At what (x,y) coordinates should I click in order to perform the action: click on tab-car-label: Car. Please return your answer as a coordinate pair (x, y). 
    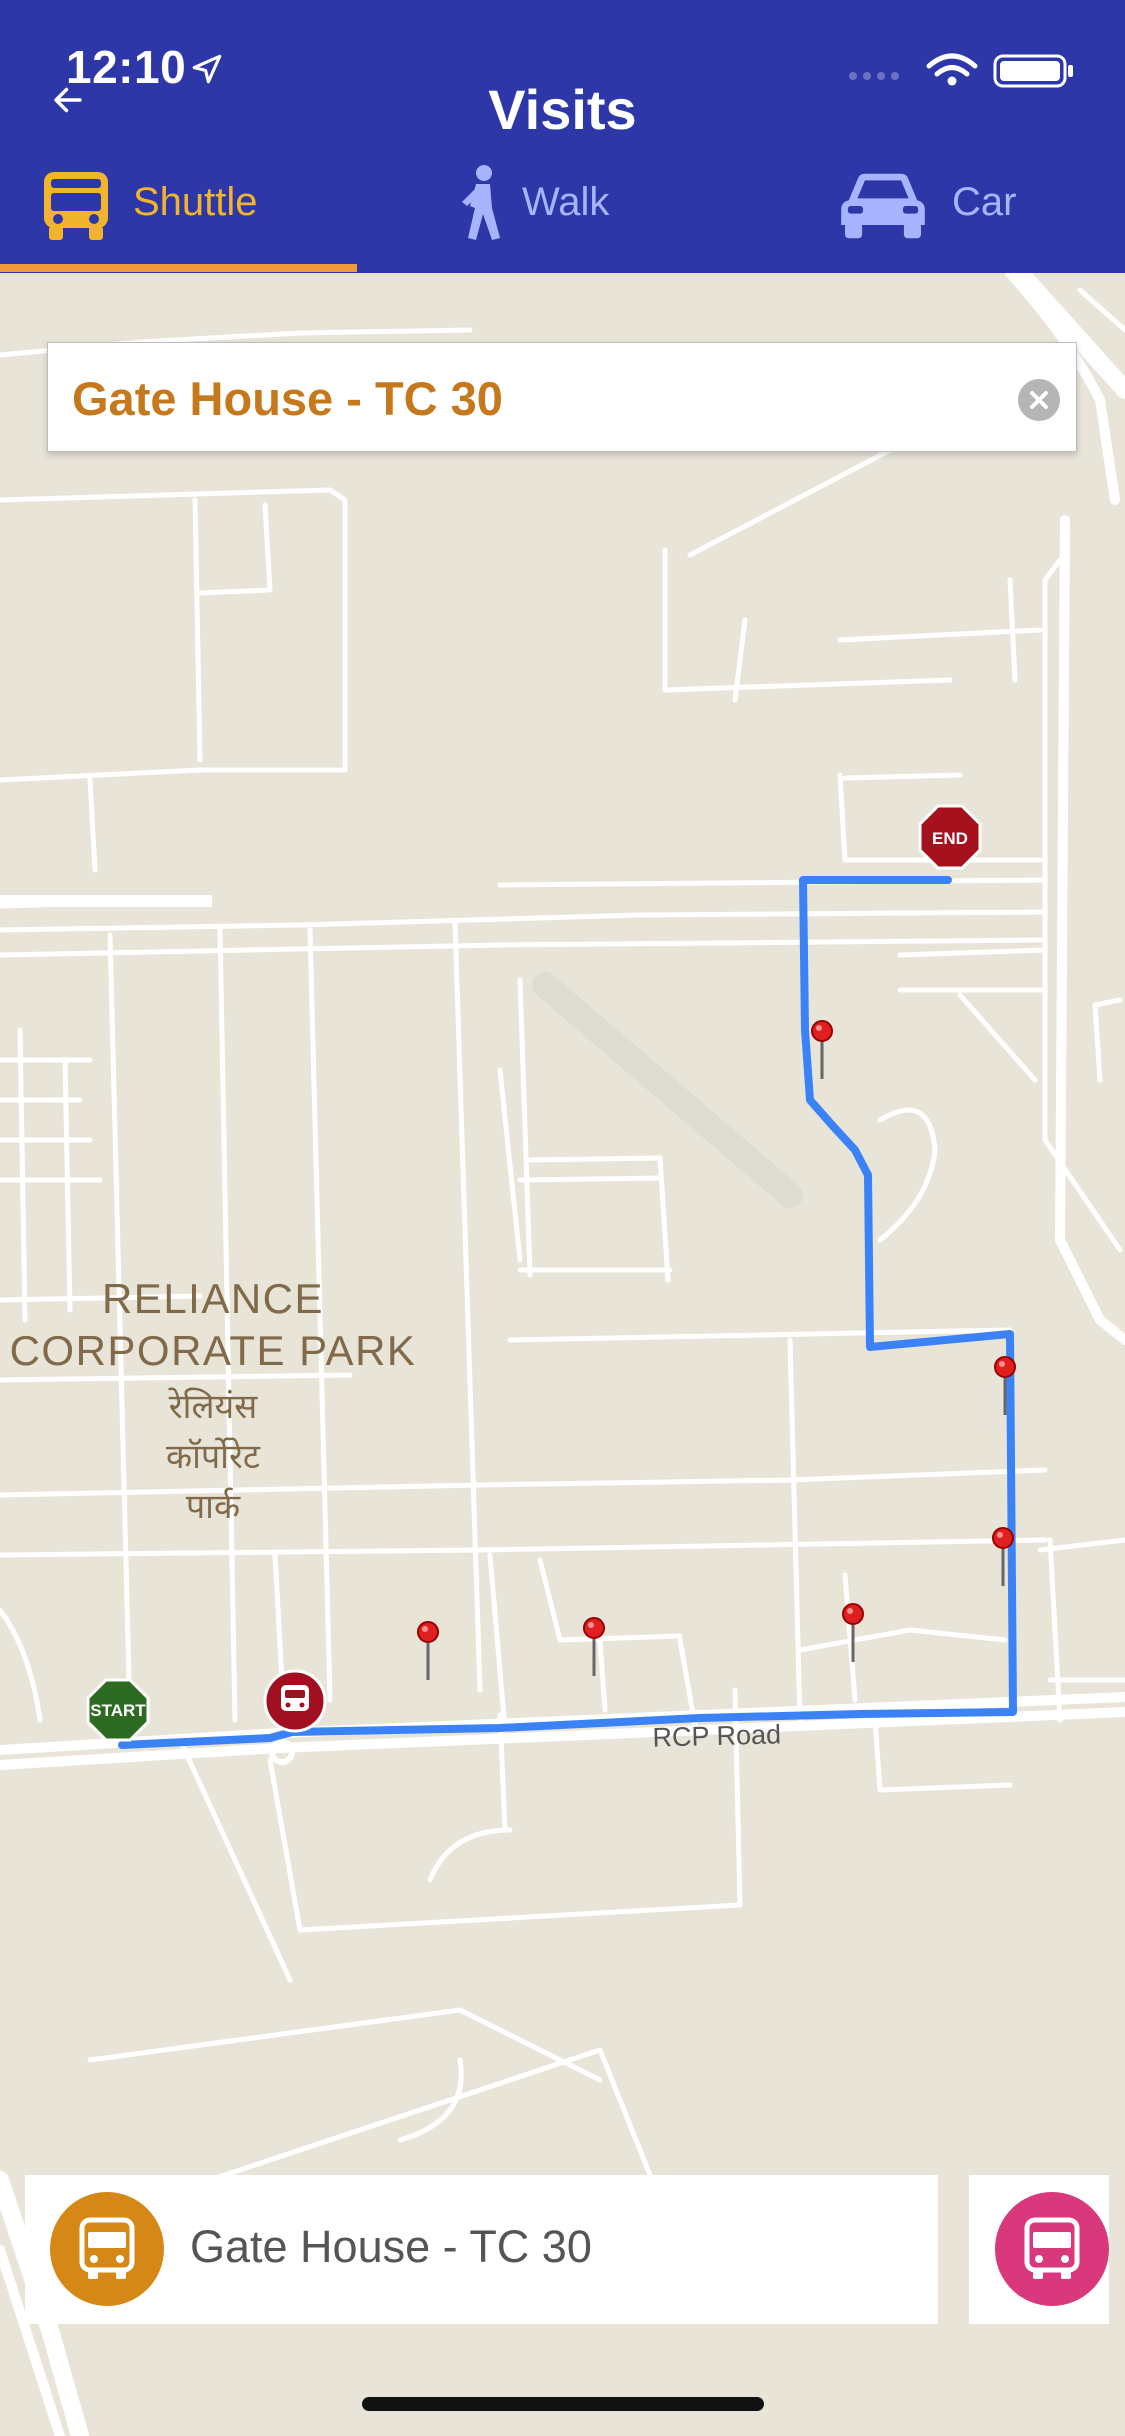
    Looking at the image, I should click on (984, 202).